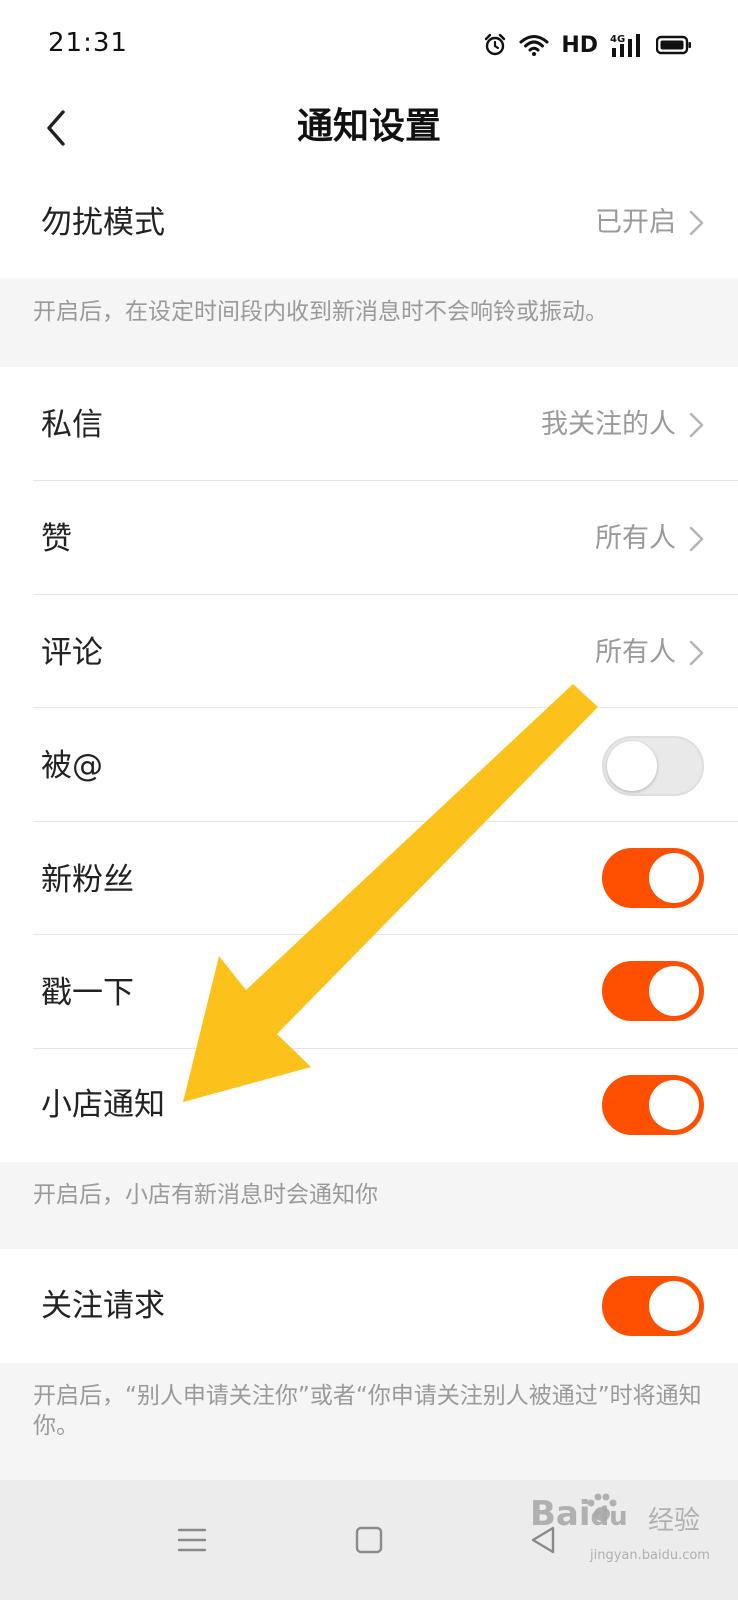 The image size is (738, 1600). I want to click on watermark-url: jingyan.baidu.com, so click(650, 1555).